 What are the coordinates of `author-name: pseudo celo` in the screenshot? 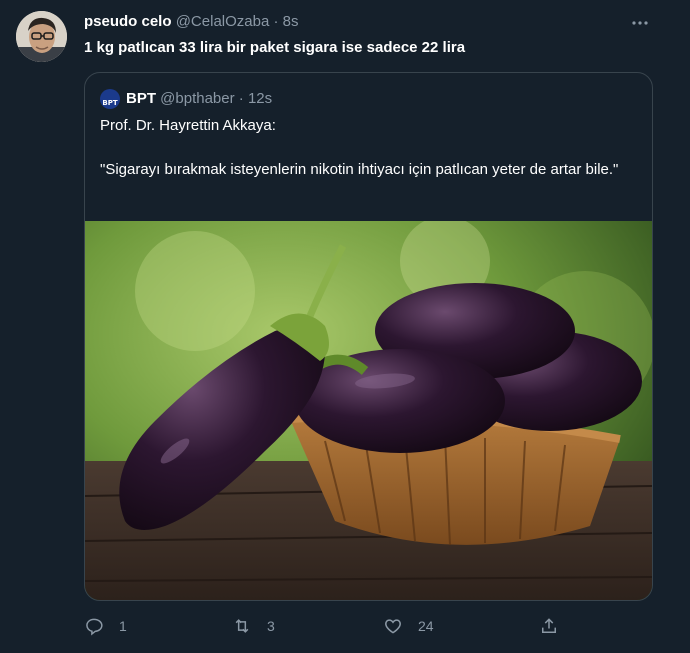 It's located at (128, 21).